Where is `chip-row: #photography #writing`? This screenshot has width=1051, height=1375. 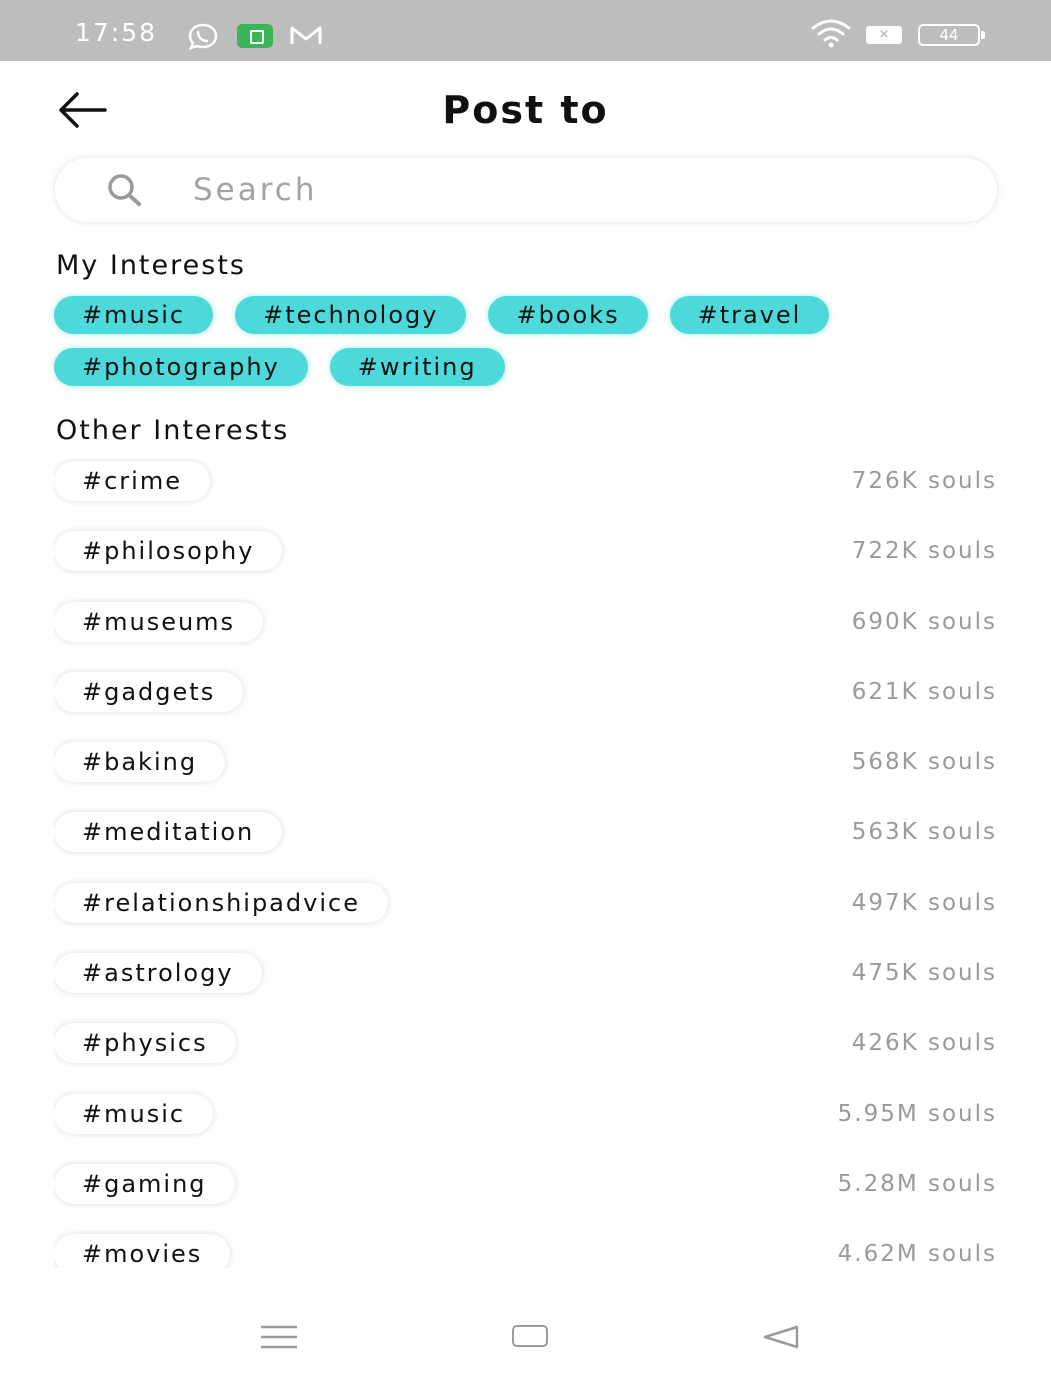
chip-row: #photography #writing is located at coordinates (529, 367).